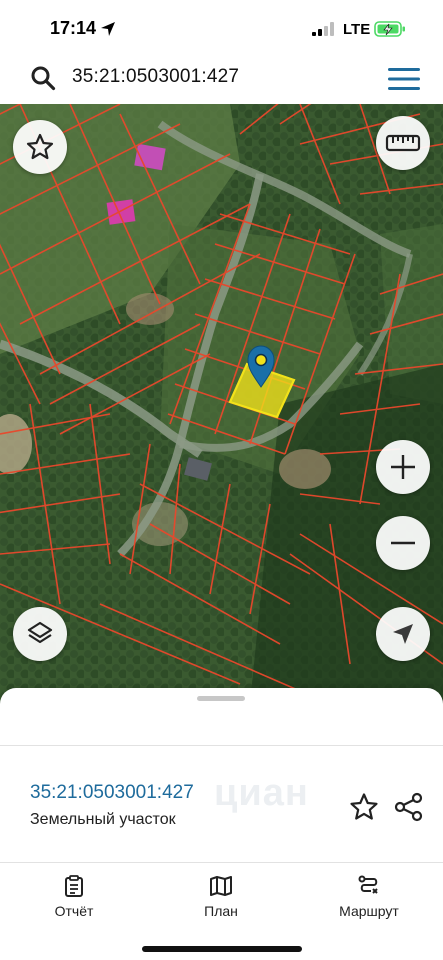 This screenshot has width=443, height=960. Describe the element at coordinates (73, 28) in the screenshot. I see `status-time: 17:14` at that location.